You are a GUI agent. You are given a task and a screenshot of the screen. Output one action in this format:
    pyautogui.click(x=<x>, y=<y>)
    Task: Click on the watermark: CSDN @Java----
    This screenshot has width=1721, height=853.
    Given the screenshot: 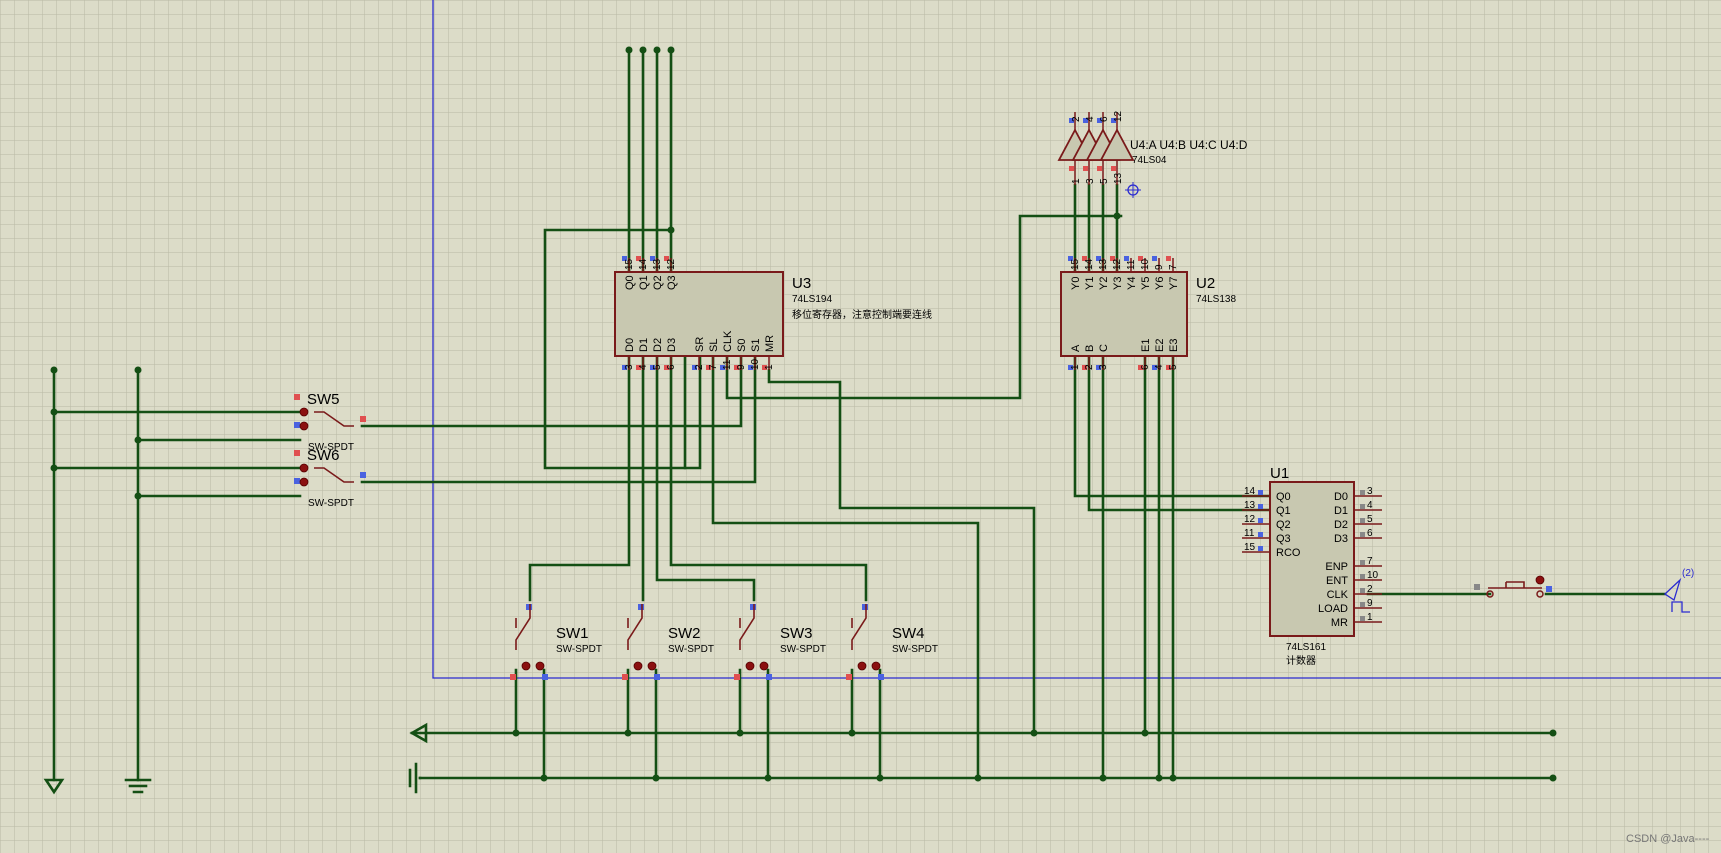 What is the action you would take?
    pyautogui.click(x=1668, y=839)
    